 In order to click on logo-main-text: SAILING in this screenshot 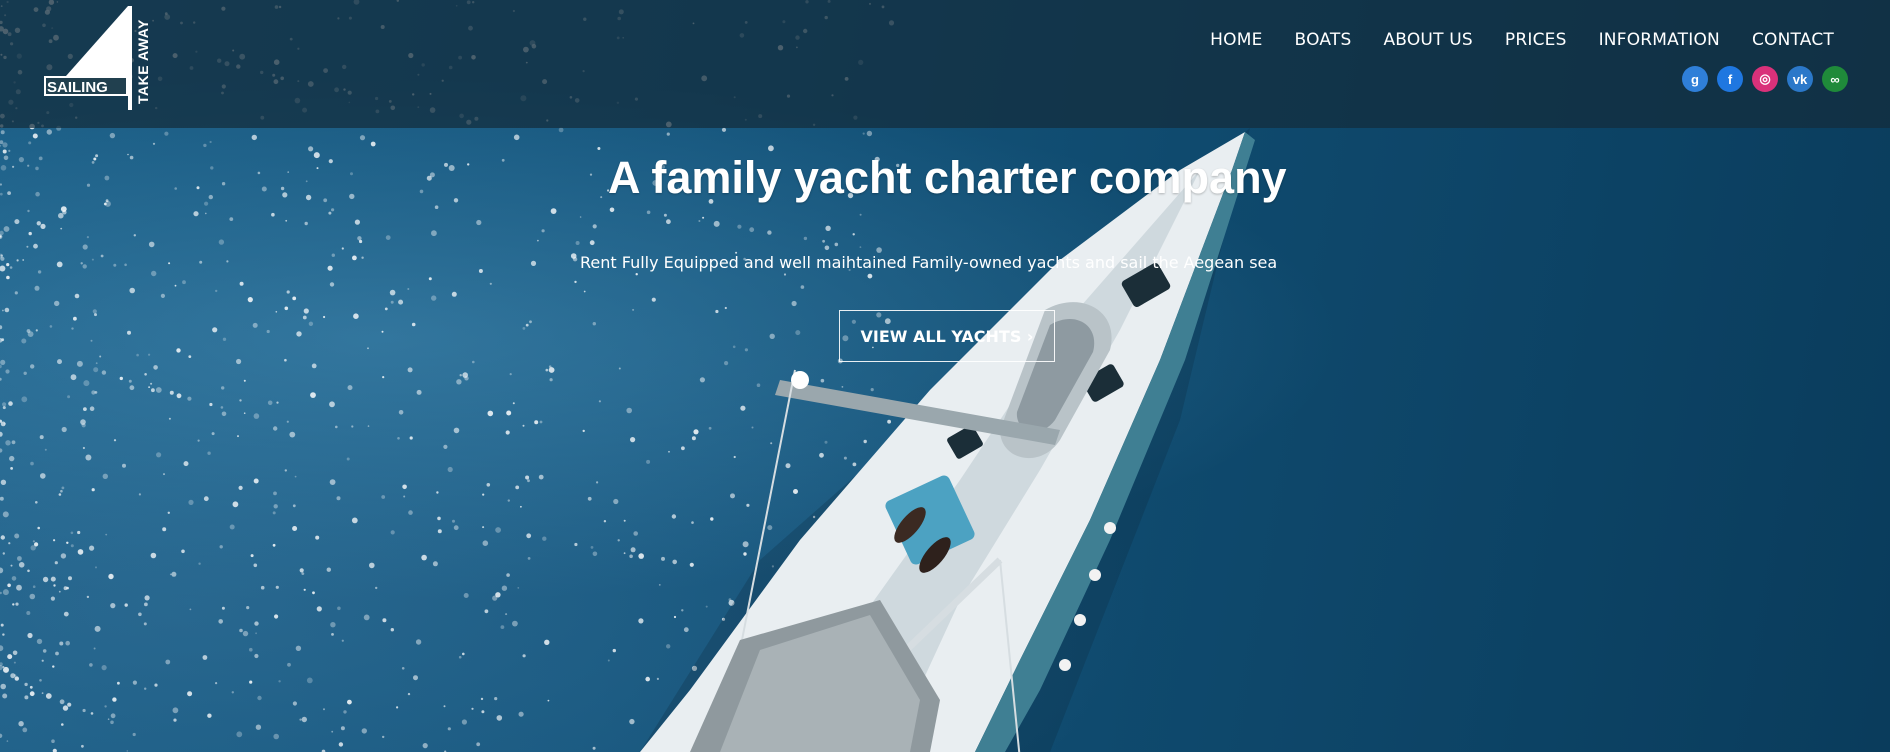, I will do `click(77, 87)`.